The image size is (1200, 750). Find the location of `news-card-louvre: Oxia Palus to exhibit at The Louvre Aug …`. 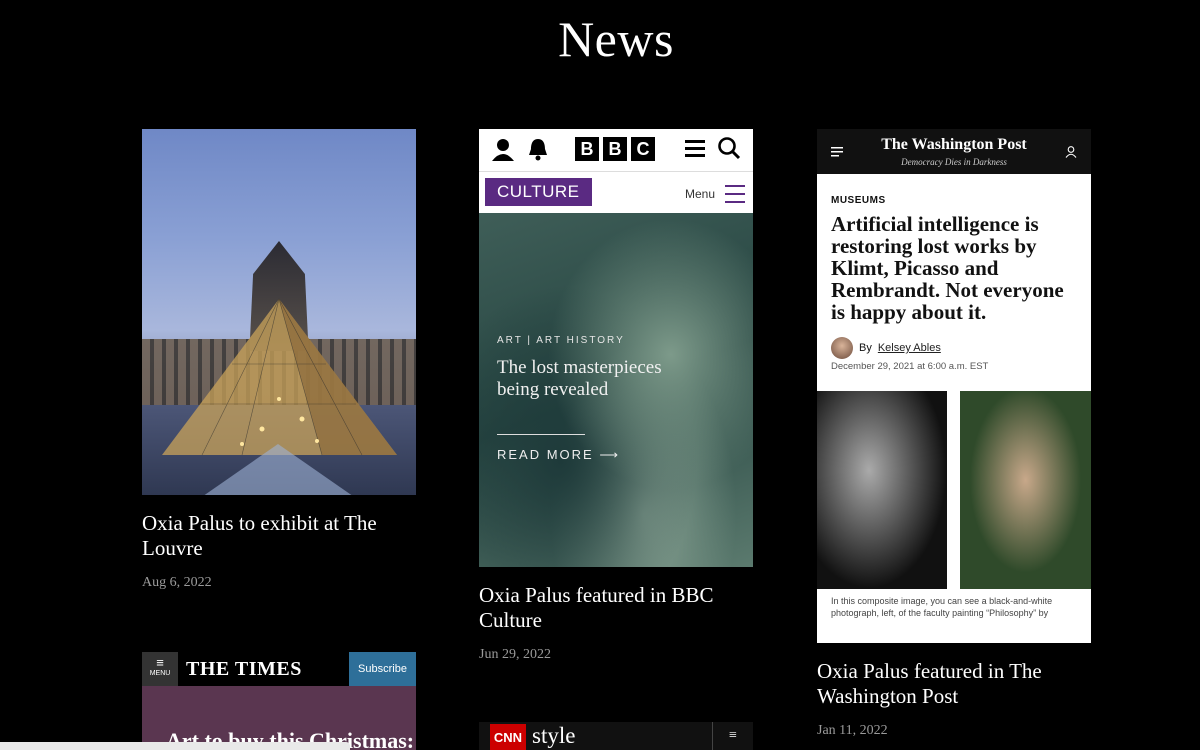

news-card-louvre: Oxia Palus to exhibit at The Louvre Aug … is located at coordinates (279, 360).